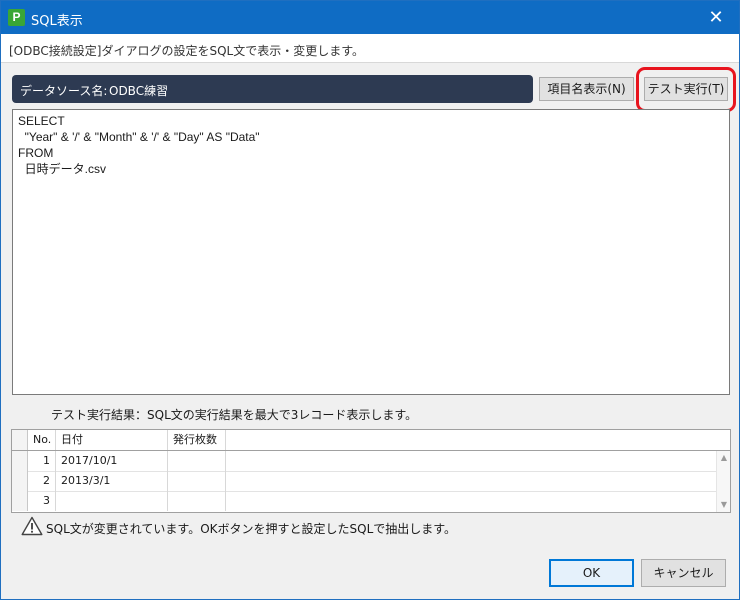 Image resolution: width=740 pixels, height=600 pixels. Describe the element at coordinates (686, 89) in the screenshot. I see `test-run-button: テスト実行(T)` at that location.